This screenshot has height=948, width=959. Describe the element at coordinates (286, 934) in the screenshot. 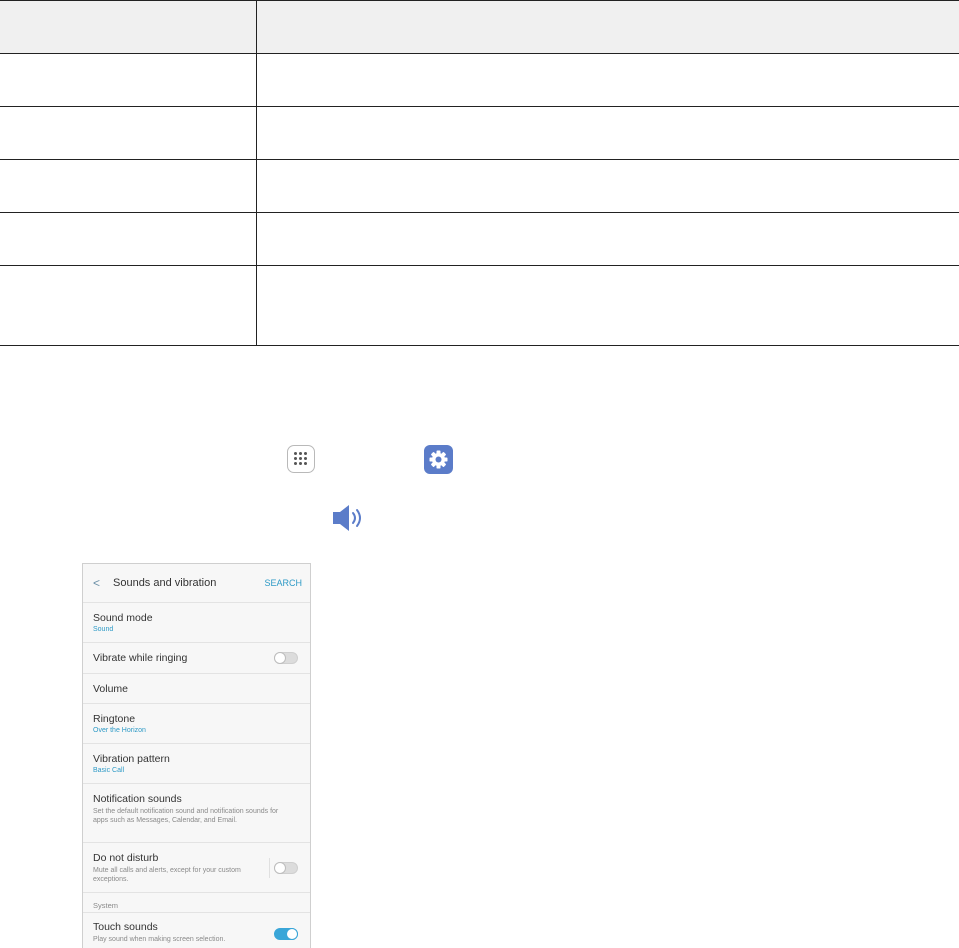

I see `touch-sounds-toggle` at that location.